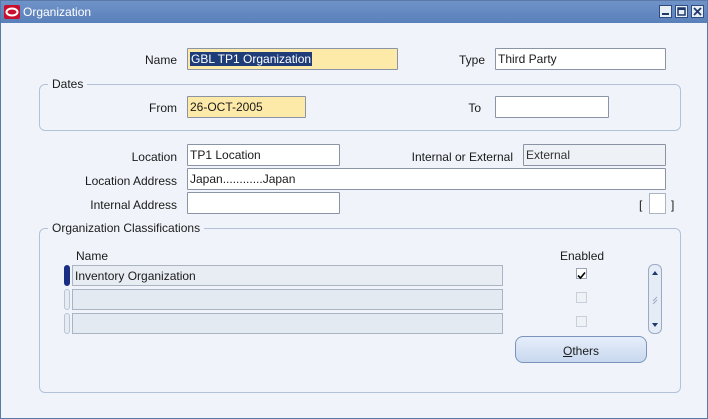  Describe the element at coordinates (246, 107) in the screenshot. I see `from-date-field: 26-OCT-2005` at that location.